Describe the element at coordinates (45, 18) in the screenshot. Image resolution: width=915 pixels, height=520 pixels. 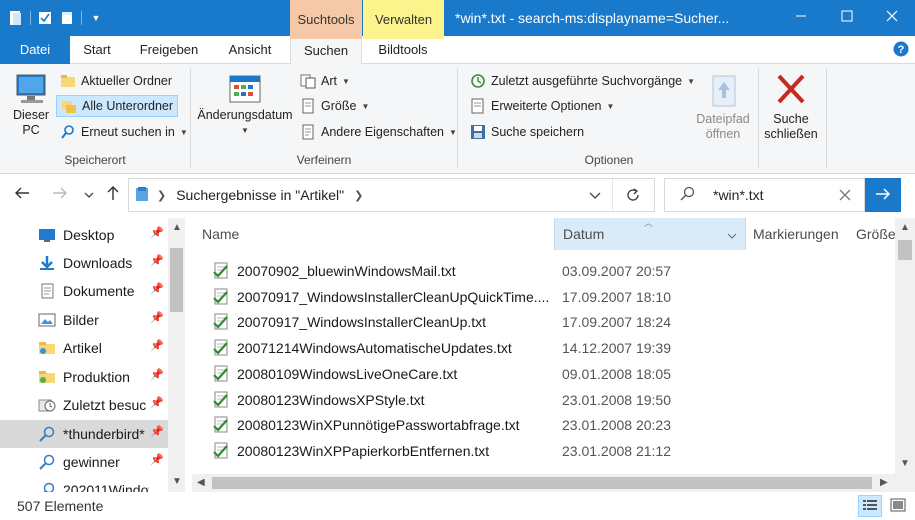
I see `properties-icon` at that location.